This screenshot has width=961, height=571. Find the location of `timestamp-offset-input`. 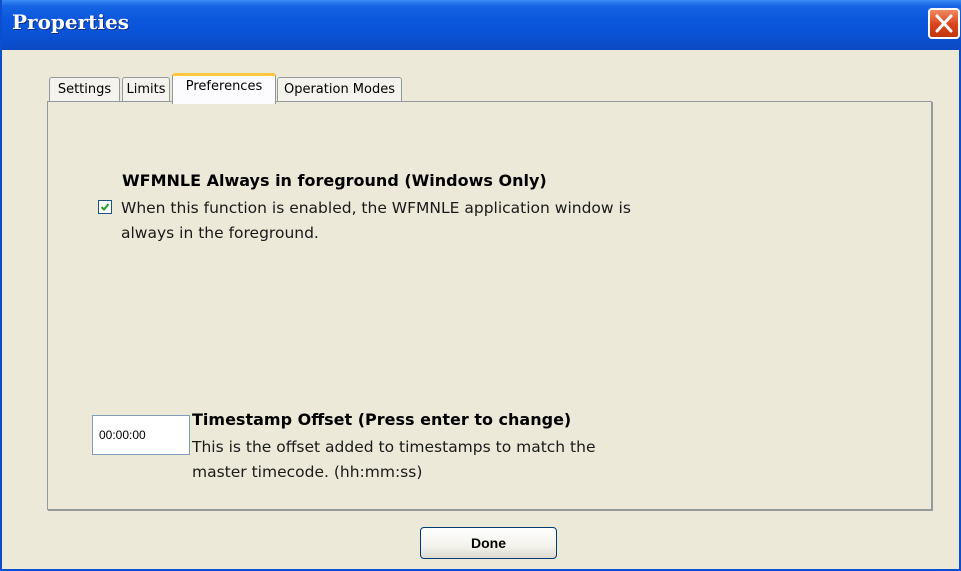

timestamp-offset-input is located at coordinates (141, 435).